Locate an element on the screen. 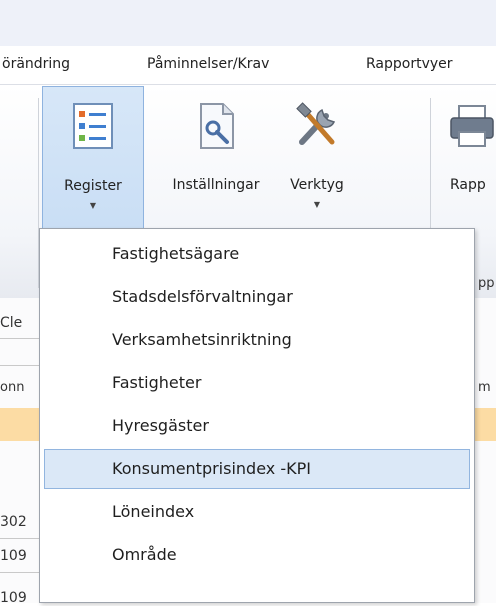  register-button-label: Register is located at coordinates (93, 186).